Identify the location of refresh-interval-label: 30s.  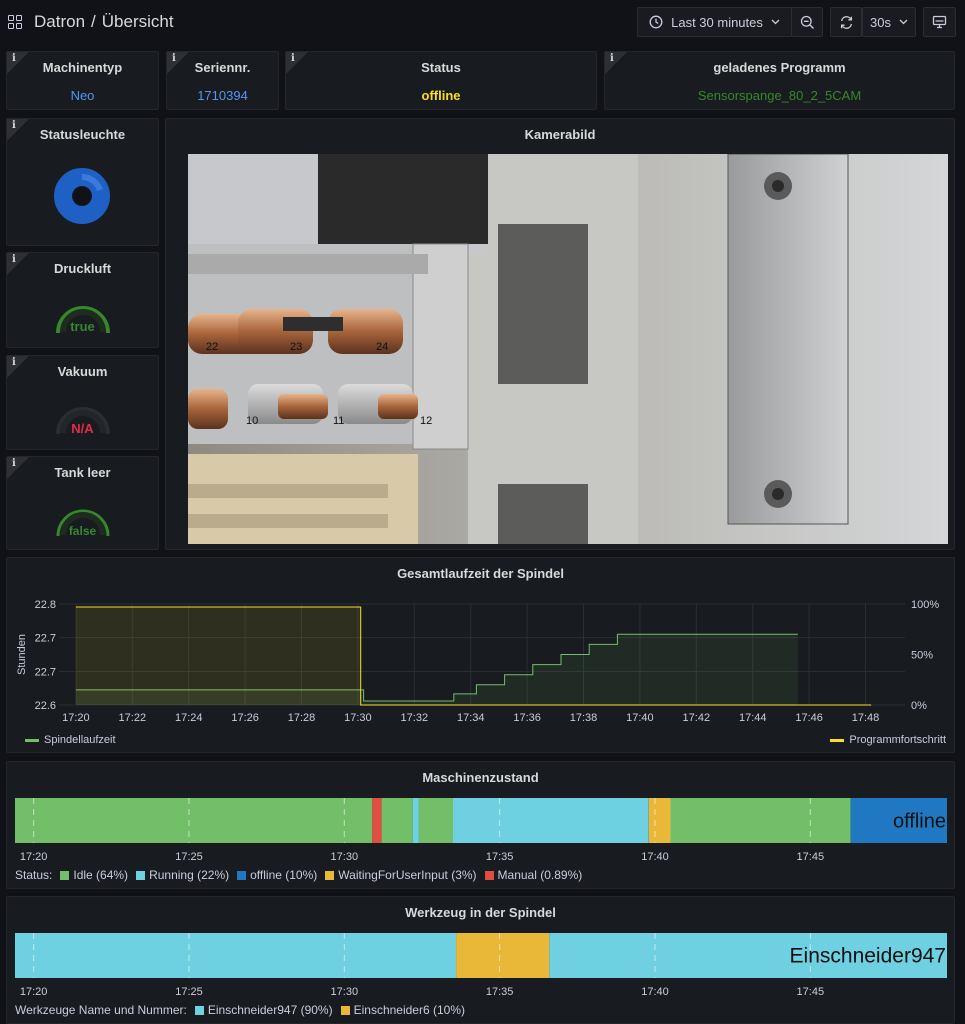
(880, 22).